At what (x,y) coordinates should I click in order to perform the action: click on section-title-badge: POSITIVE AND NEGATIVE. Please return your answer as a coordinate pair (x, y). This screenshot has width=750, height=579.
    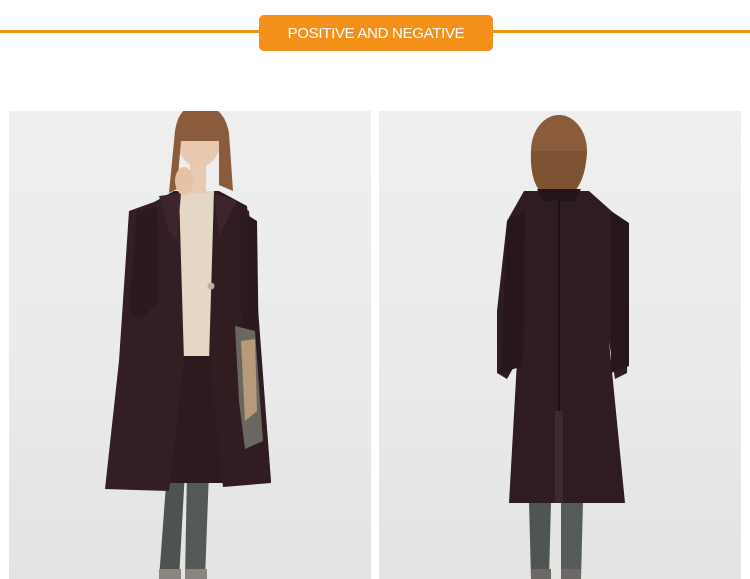
    Looking at the image, I should click on (376, 33).